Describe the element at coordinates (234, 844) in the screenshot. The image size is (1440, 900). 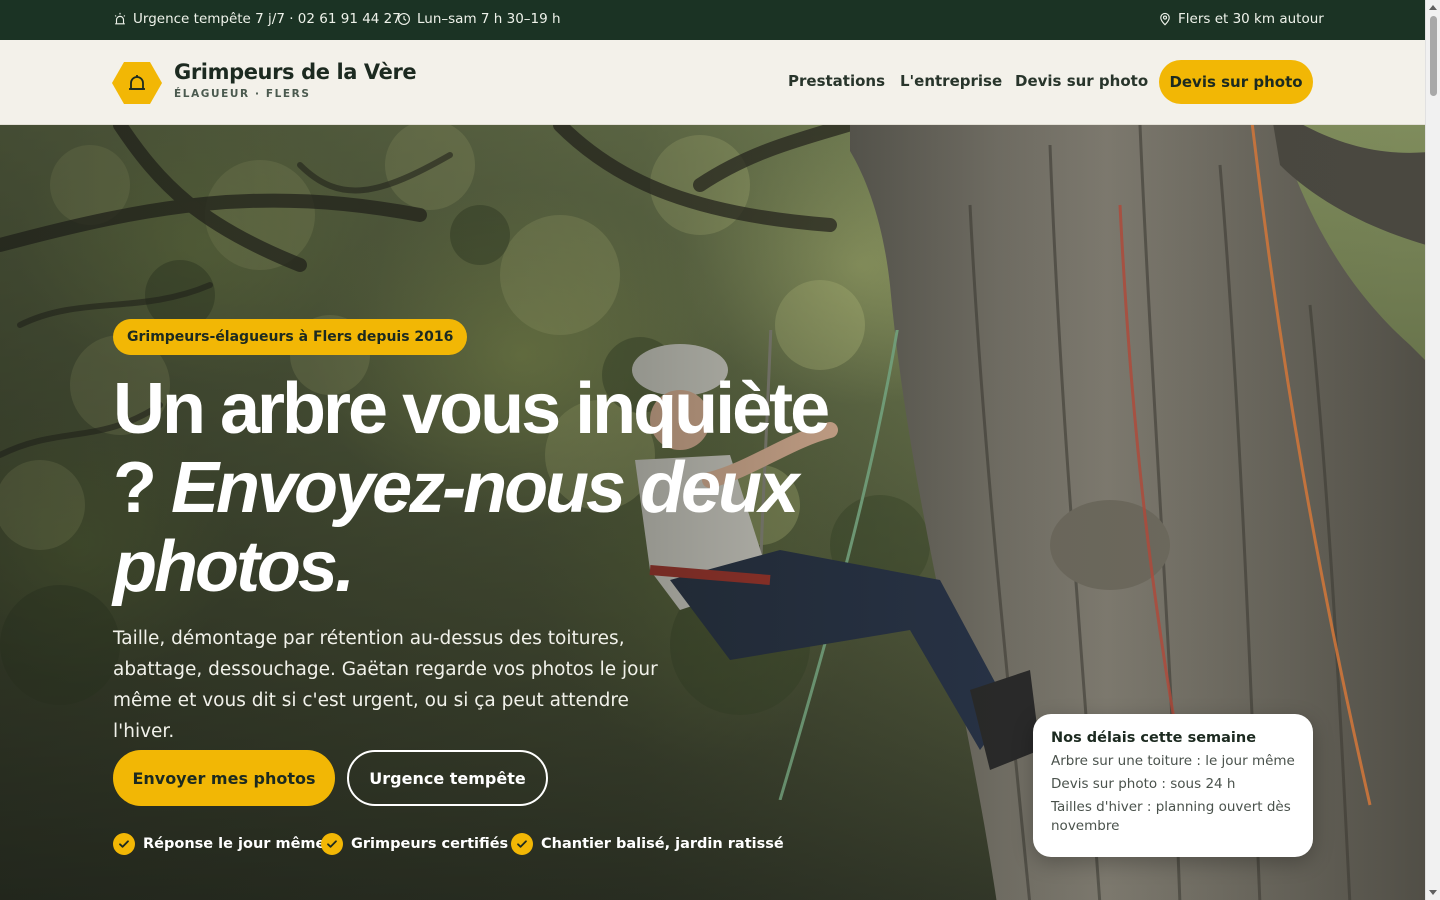
I see `trust-item-label: Réponse le jour même` at that location.